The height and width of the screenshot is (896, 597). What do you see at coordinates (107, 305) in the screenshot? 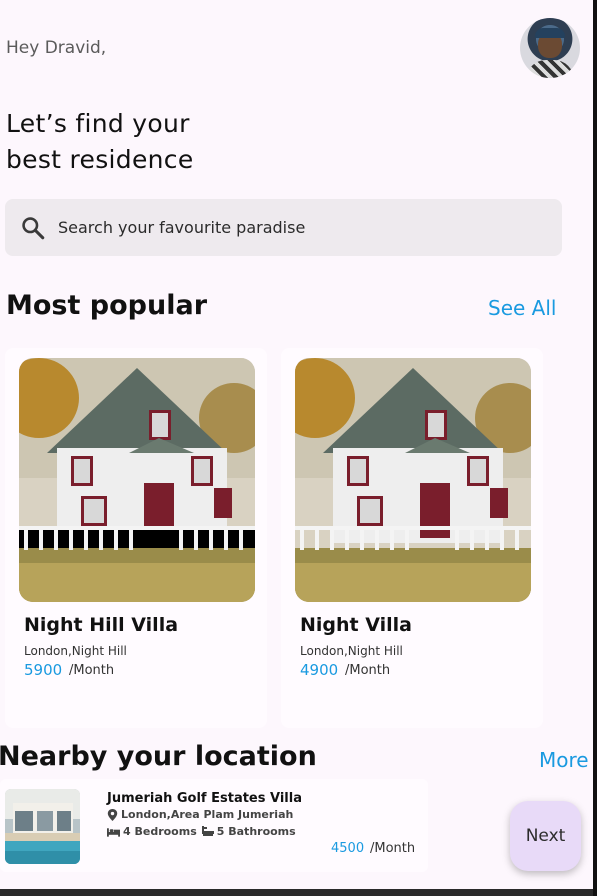
I see `most-popular-title: Most popular` at bounding box center [107, 305].